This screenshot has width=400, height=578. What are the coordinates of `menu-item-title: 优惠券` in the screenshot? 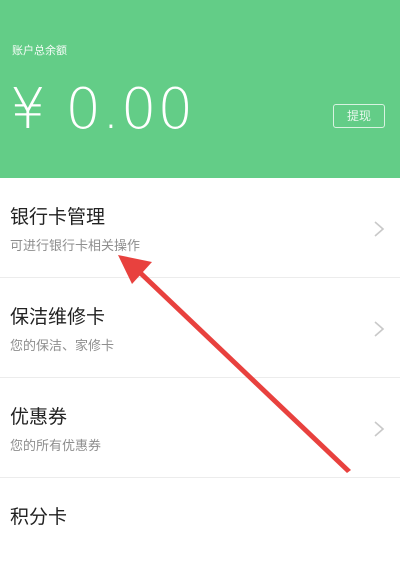 It's located at (39, 417).